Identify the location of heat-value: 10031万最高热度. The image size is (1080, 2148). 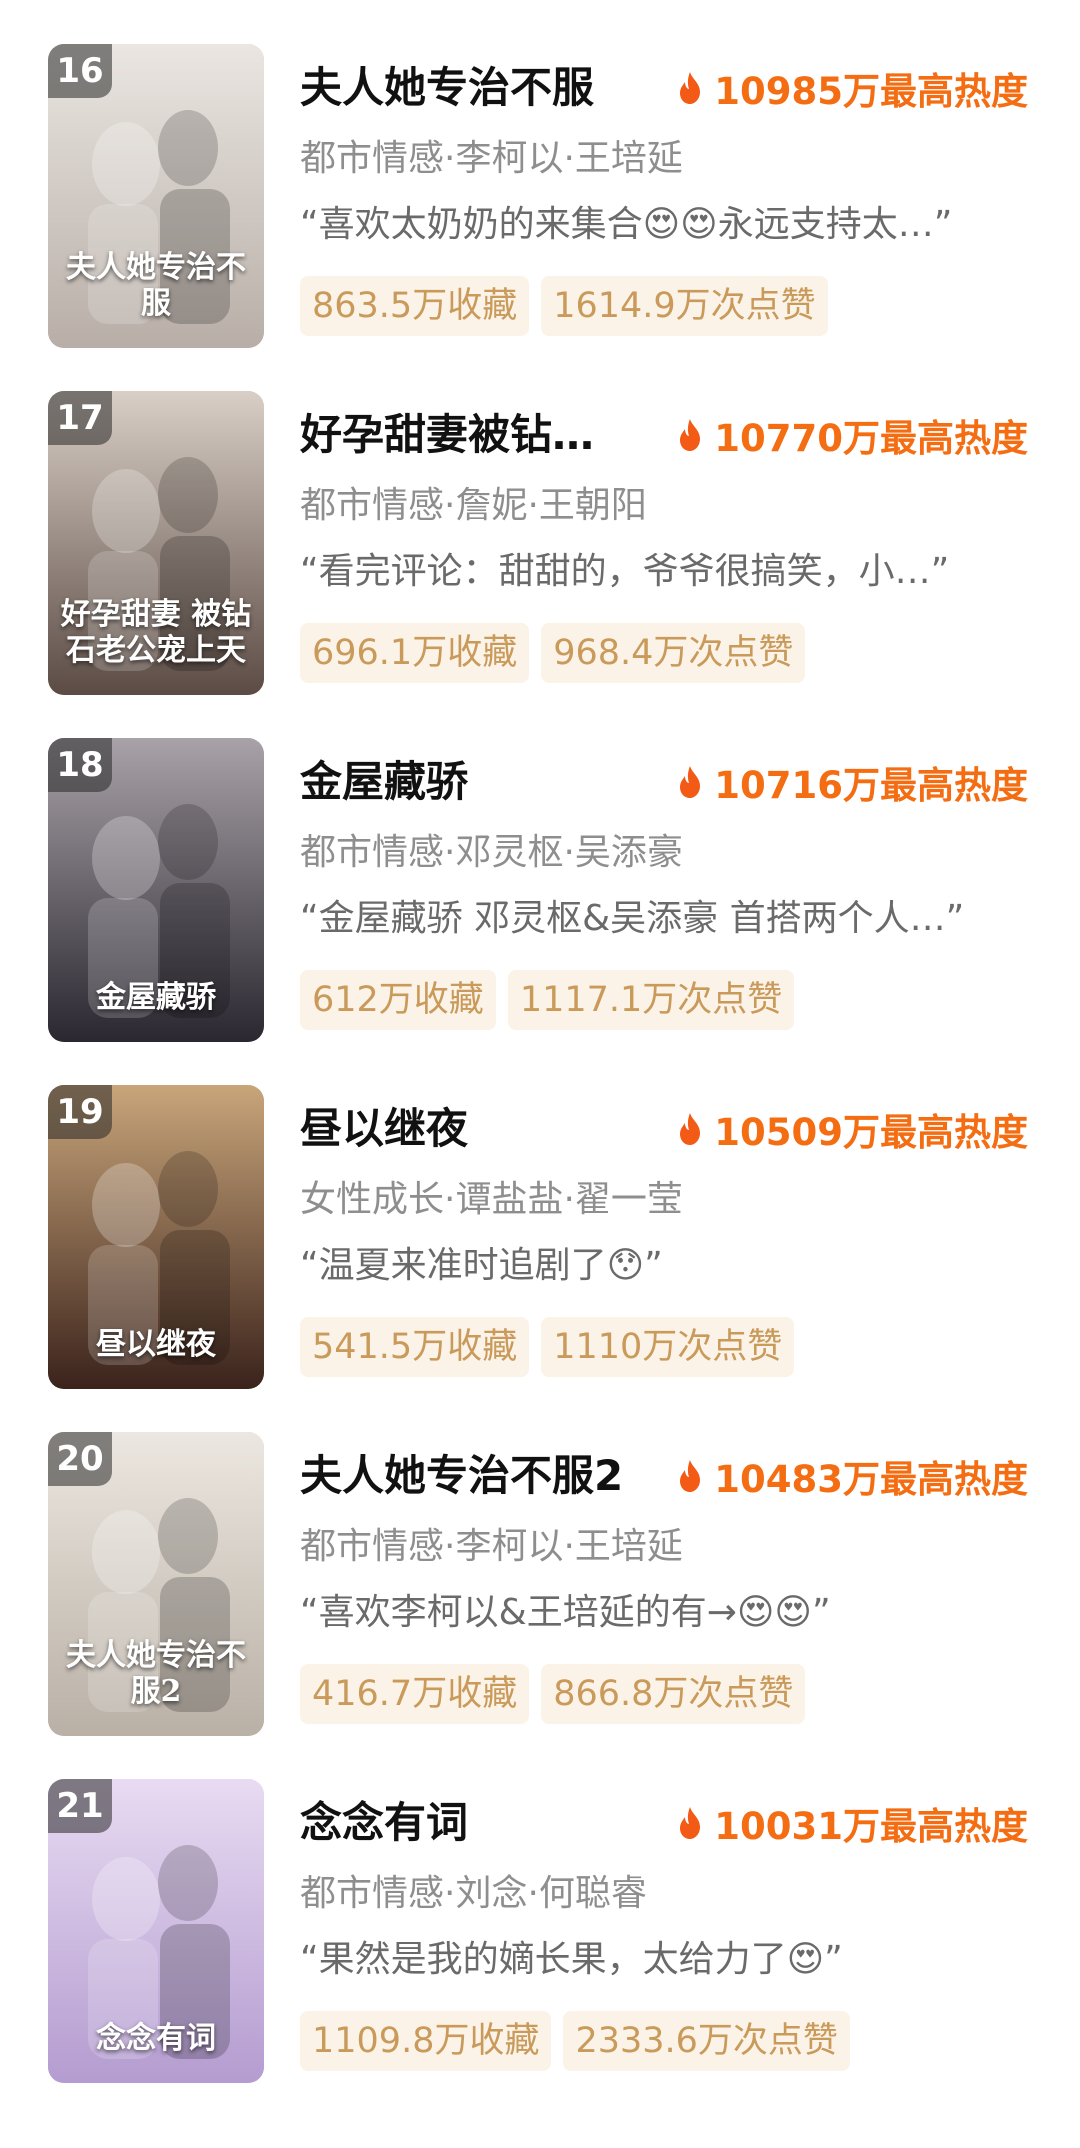
(871, 1826).